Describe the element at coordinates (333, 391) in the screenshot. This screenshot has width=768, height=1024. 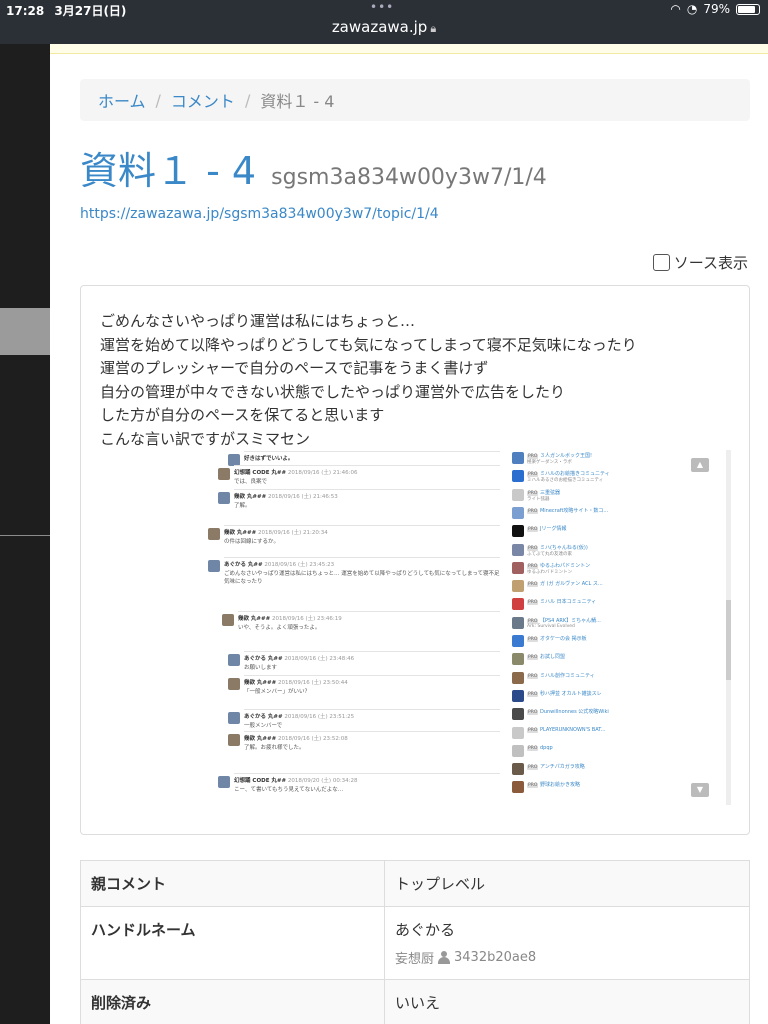
I see `comment-line: 自分の管理が中々できない状態でしたやっぱり運営外で広告をしたり` at that location.